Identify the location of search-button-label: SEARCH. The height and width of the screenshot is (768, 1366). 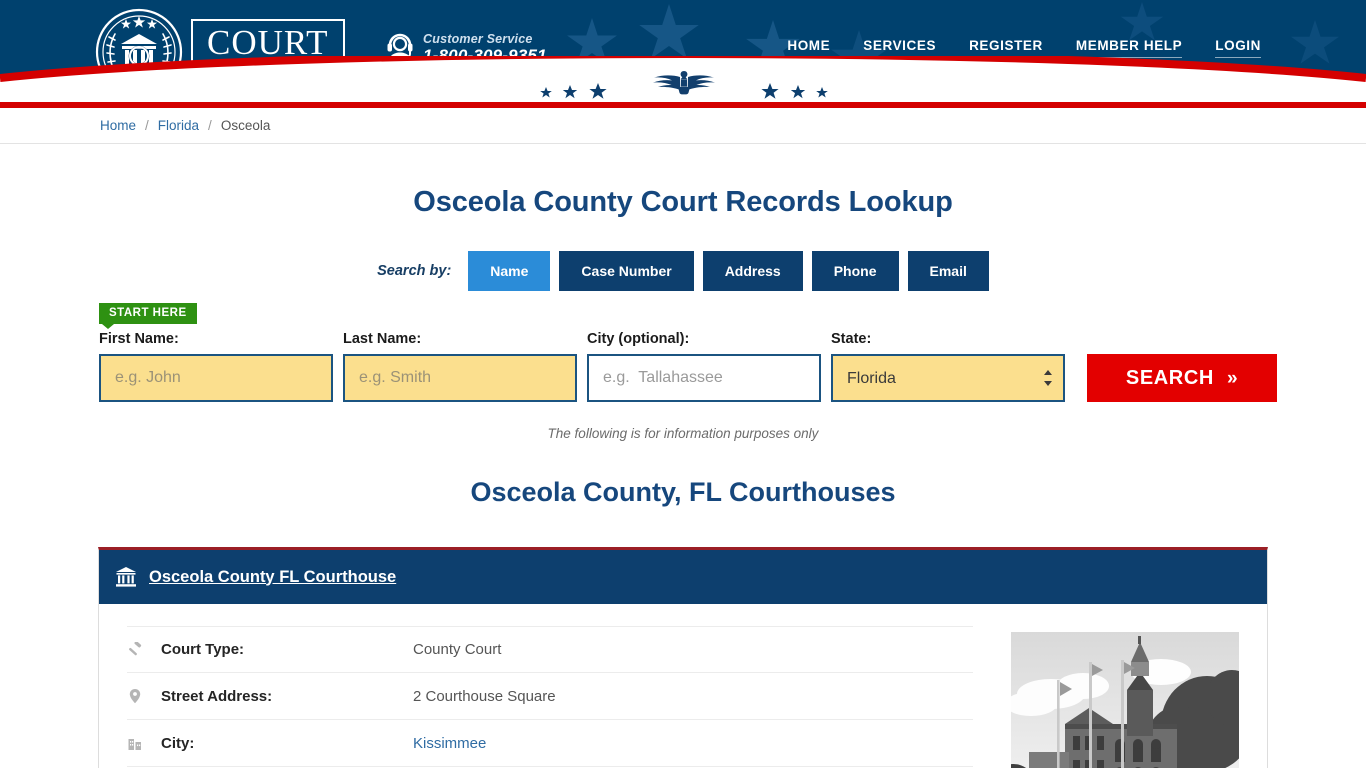
(1169, 377).